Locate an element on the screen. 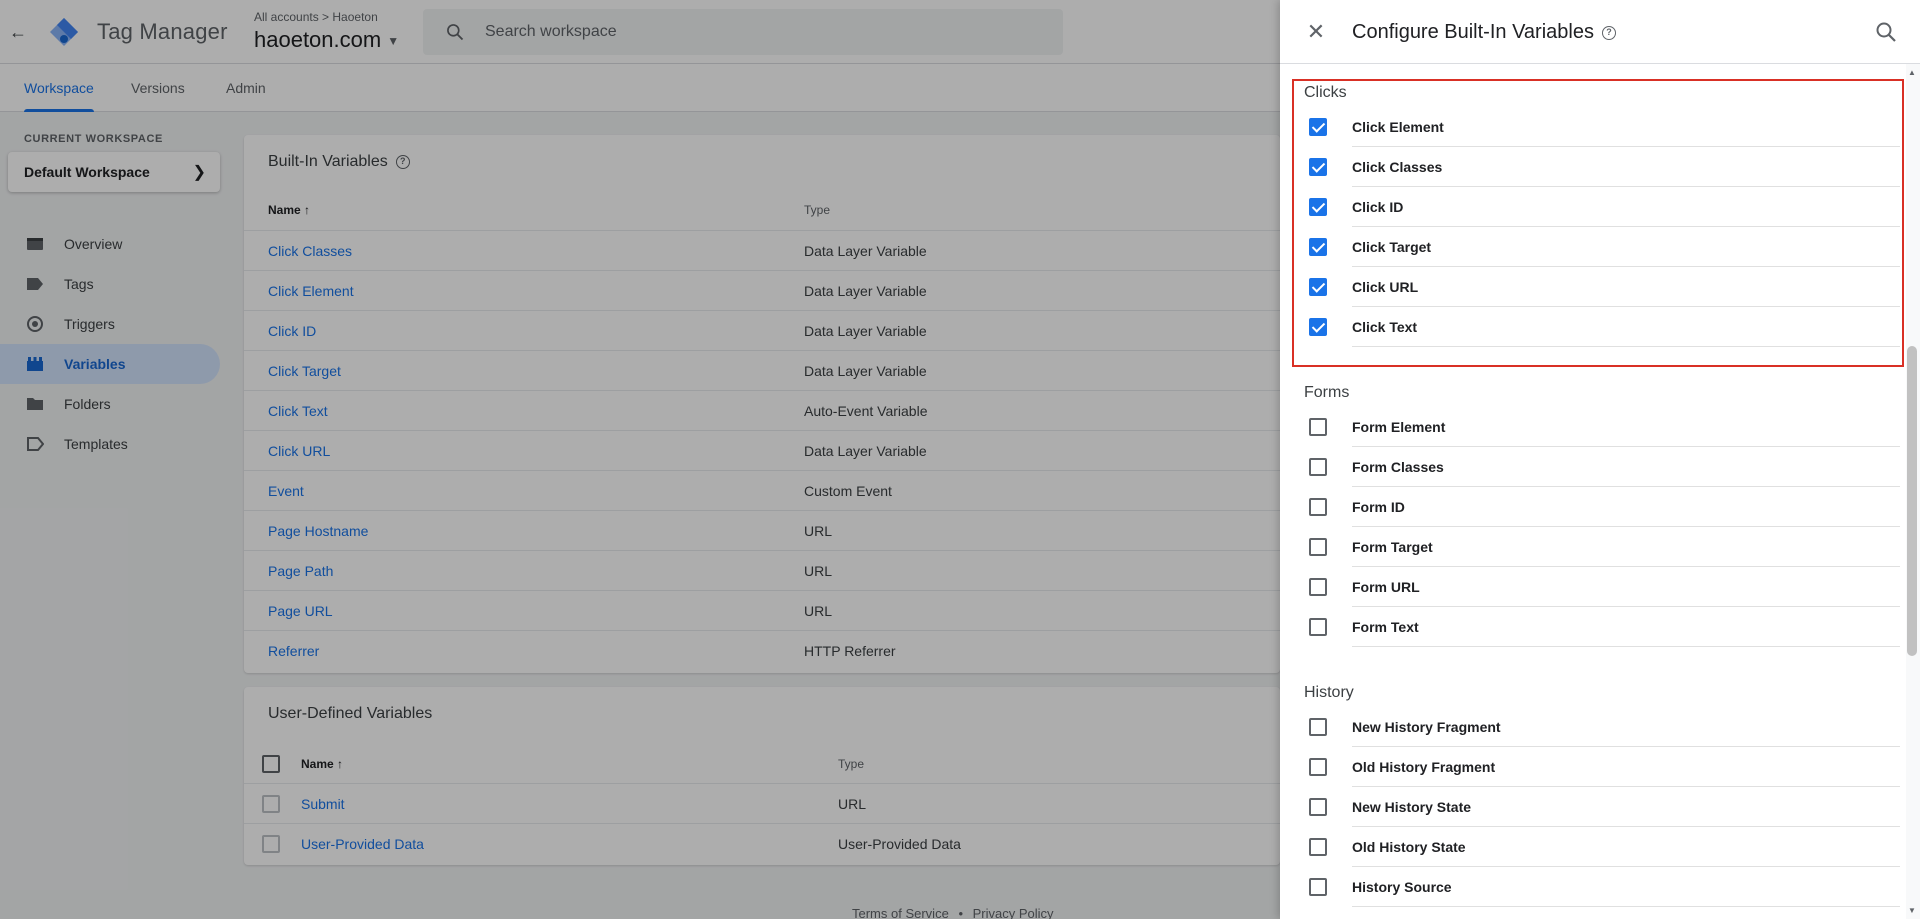 The image size is (1920, 919). builtin-variable-option: Form ID is located at coordinates (1590, 507).